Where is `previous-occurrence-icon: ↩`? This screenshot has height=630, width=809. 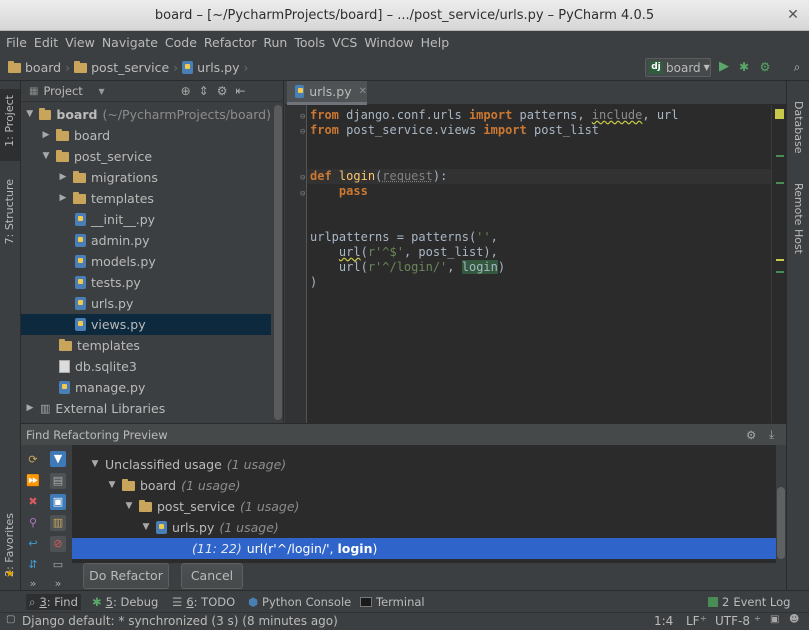
previous-occurrence-icon: ↩ is located at coordinates (33, 544).